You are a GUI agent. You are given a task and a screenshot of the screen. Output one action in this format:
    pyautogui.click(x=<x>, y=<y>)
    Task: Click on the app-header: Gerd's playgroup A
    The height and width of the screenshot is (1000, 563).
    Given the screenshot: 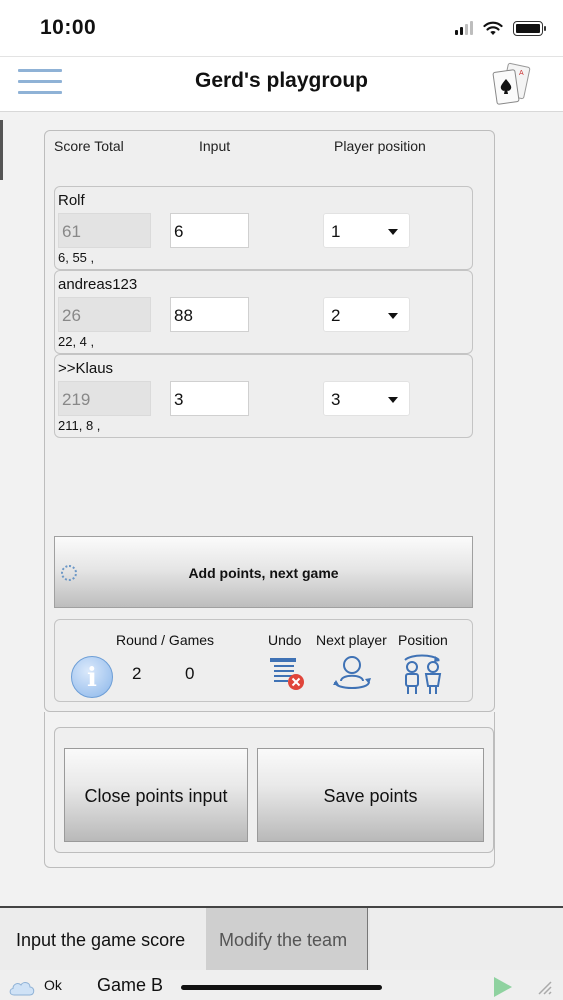 What is the action you would take?
    pyautogui.click(x=281, y=84)
    